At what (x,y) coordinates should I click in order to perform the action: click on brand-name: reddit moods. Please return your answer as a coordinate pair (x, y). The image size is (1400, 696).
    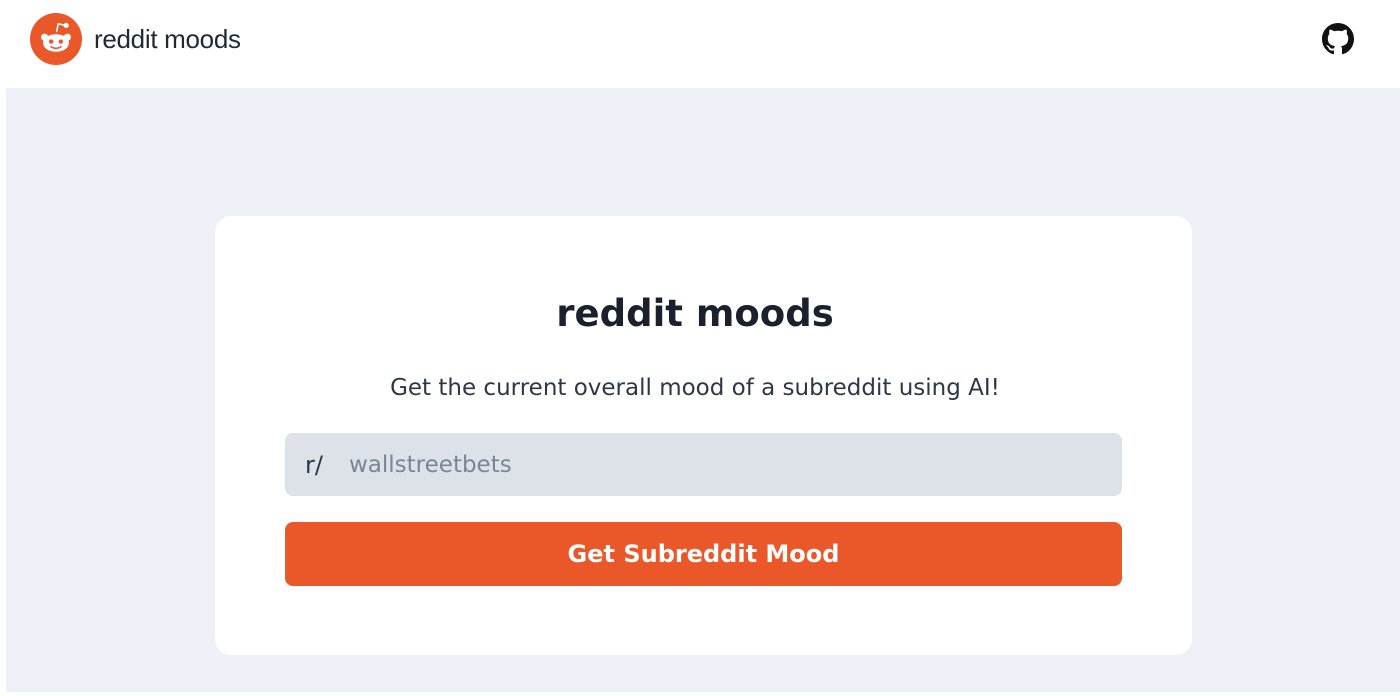
    Looking at the image, I should click on (167, 38).